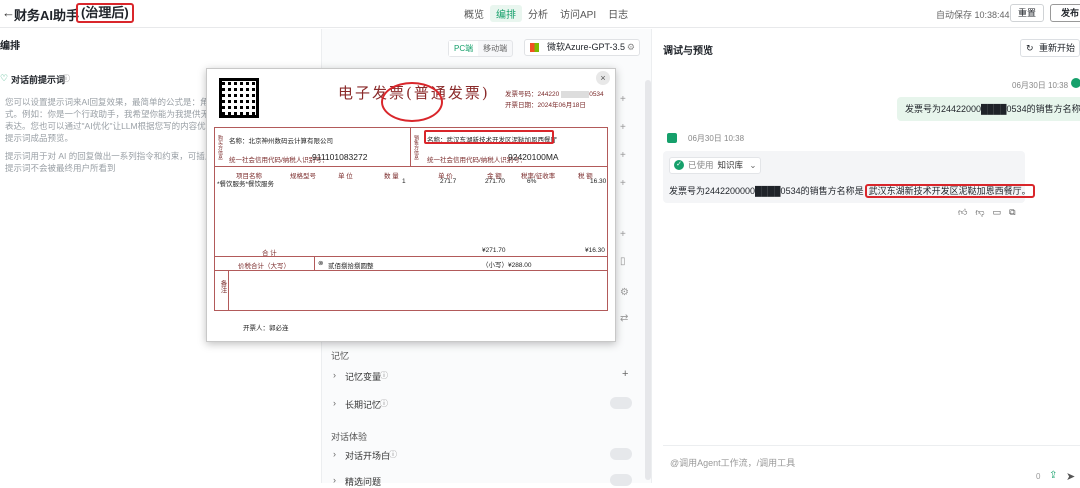  What do you see at coordinates (367, 455) in the screenshot?
I see `opening-label: 对话开场白` at bounding box center [367, 455].